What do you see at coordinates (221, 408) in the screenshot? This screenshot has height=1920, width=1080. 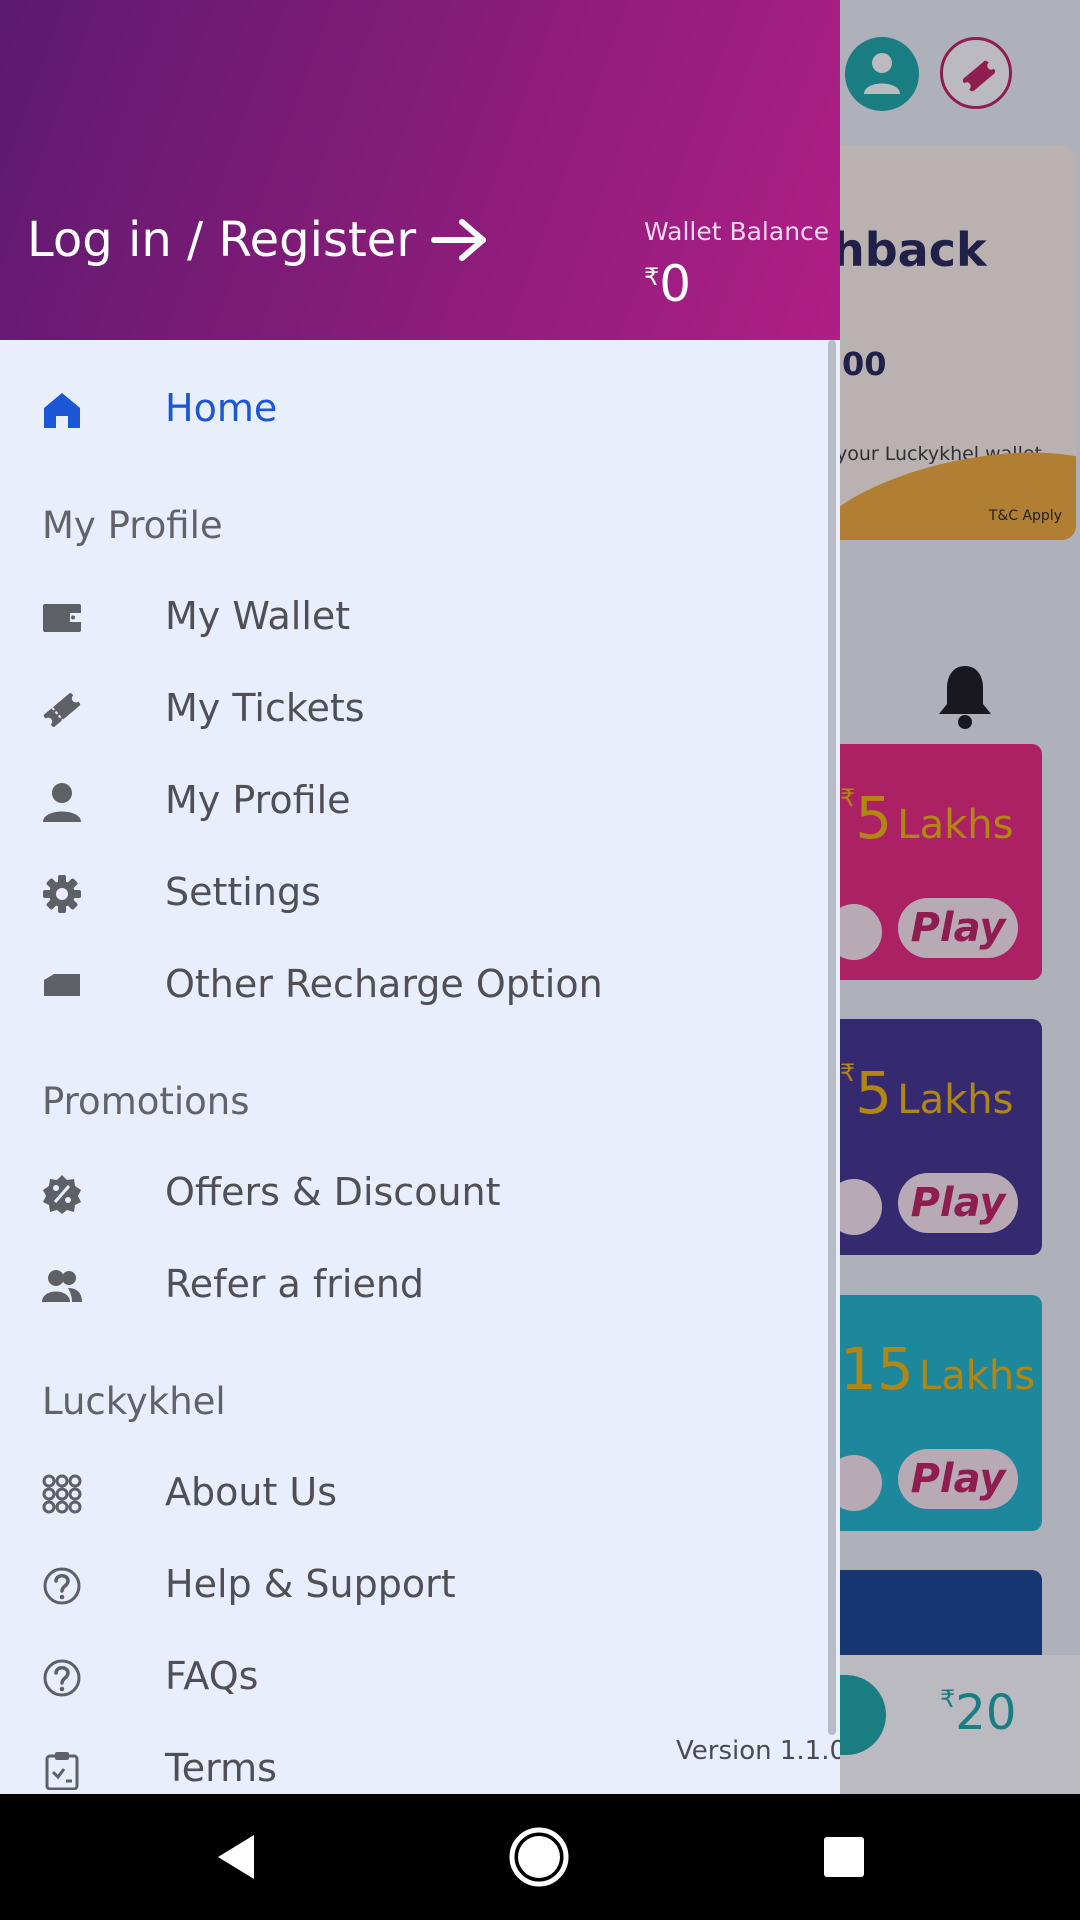 I see `menu-item-label: Home` at bounding box center [221, 408].